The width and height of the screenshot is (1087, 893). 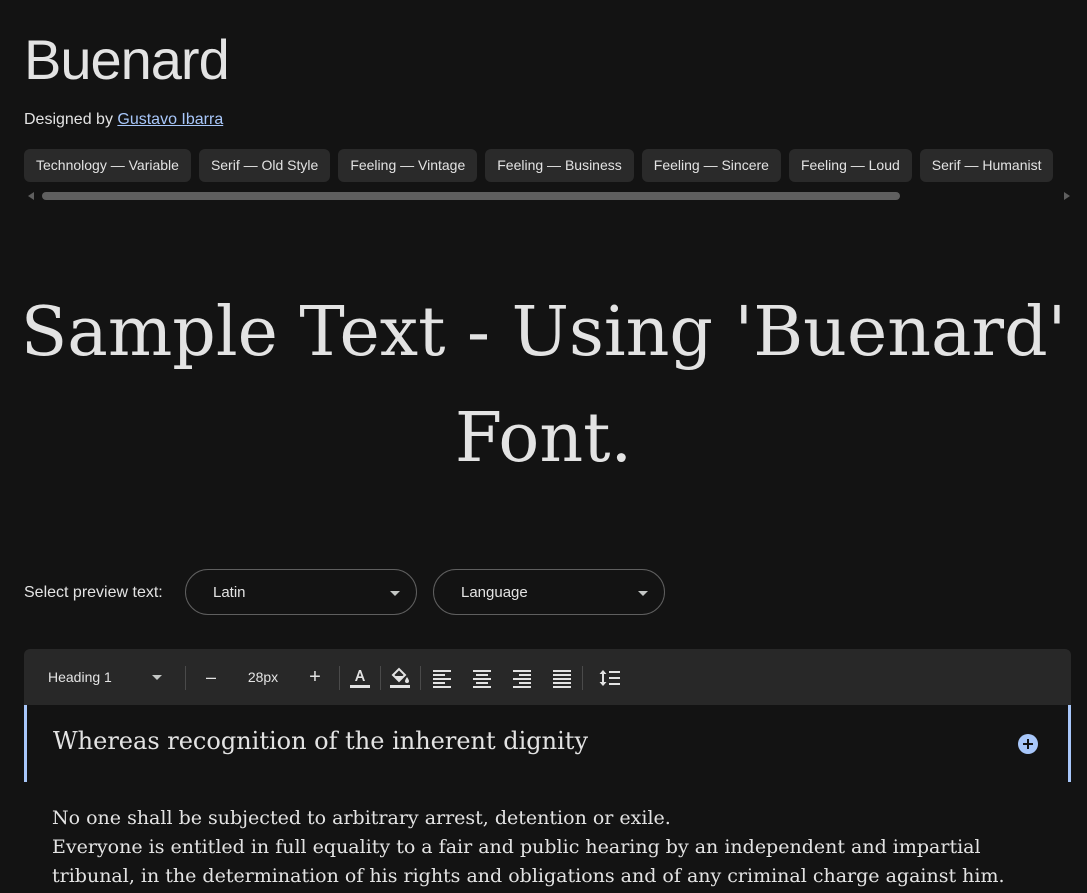 What do you see at coordinates (442, 677) in the screenshot?
I see `align-left-icon` at bounding box center [442, 677].